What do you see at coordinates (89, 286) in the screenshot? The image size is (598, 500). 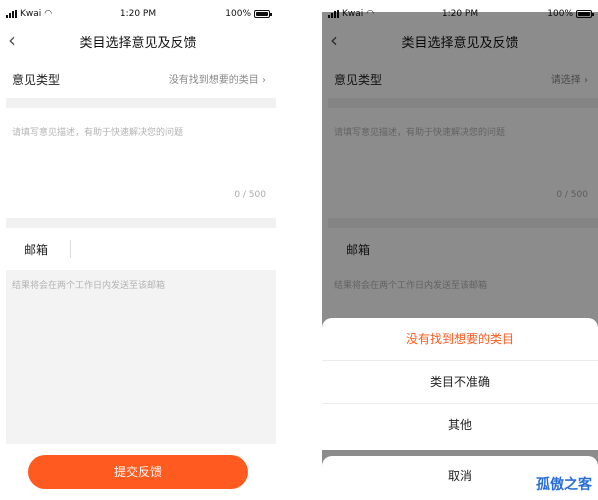 I see `email-placeholder: 结果将会在两个工作日内发送至该邮箱` at bounding box center [89, 286].